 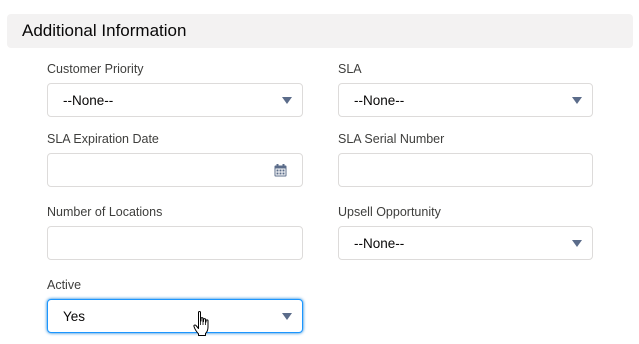 What do you see at coordinates (379, 100) in the screenshot?
I see `sla-value: --None--` at bounding box center [379, 100].